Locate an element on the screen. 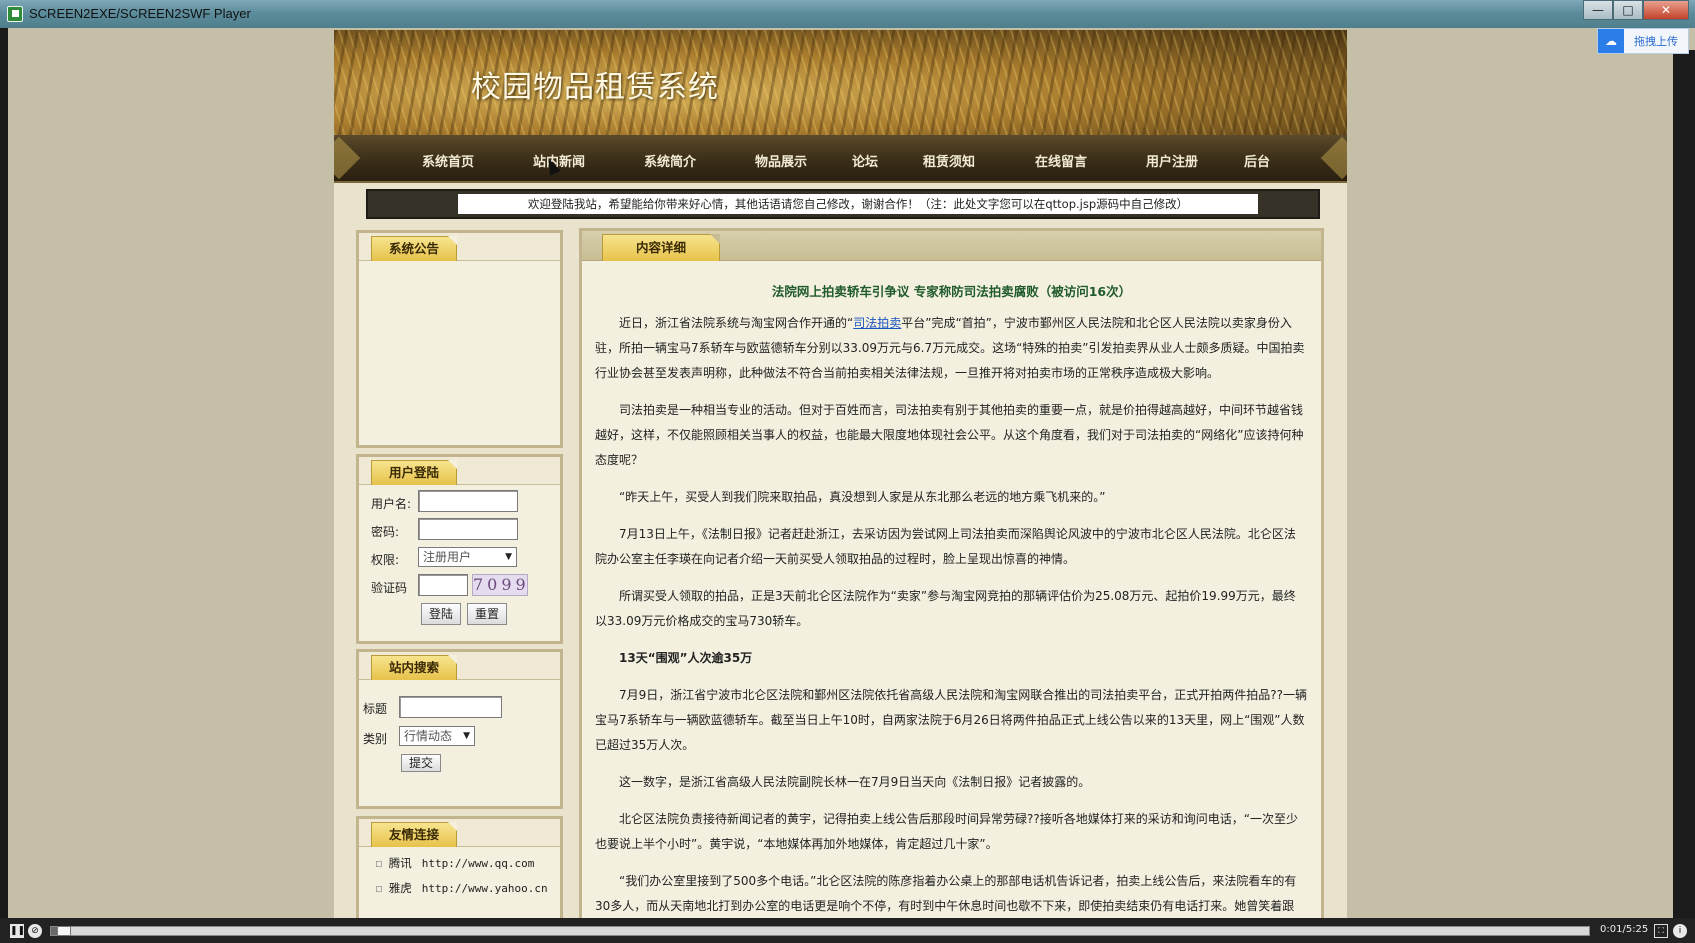 The height and width of the screenshot is (943, 1695). playback-time: 0:01/5:25 is located at coordinates (1624, 929).